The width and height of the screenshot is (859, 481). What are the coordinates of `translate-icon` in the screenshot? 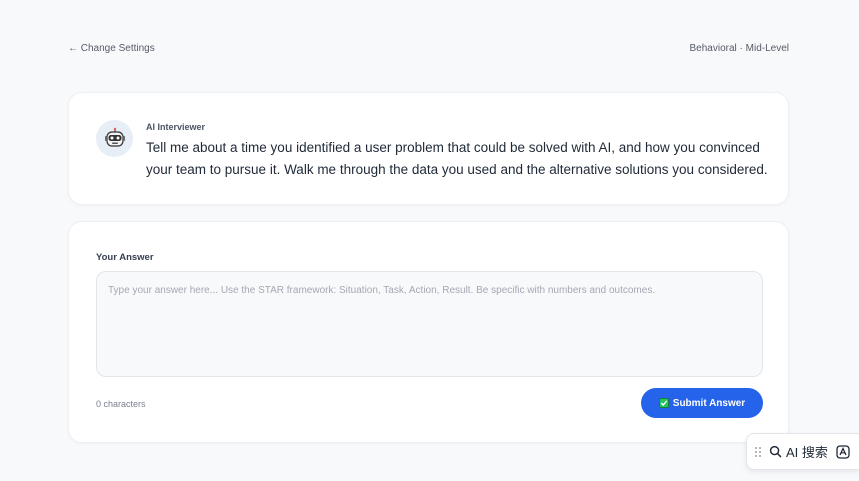 It's located at (843, 451).